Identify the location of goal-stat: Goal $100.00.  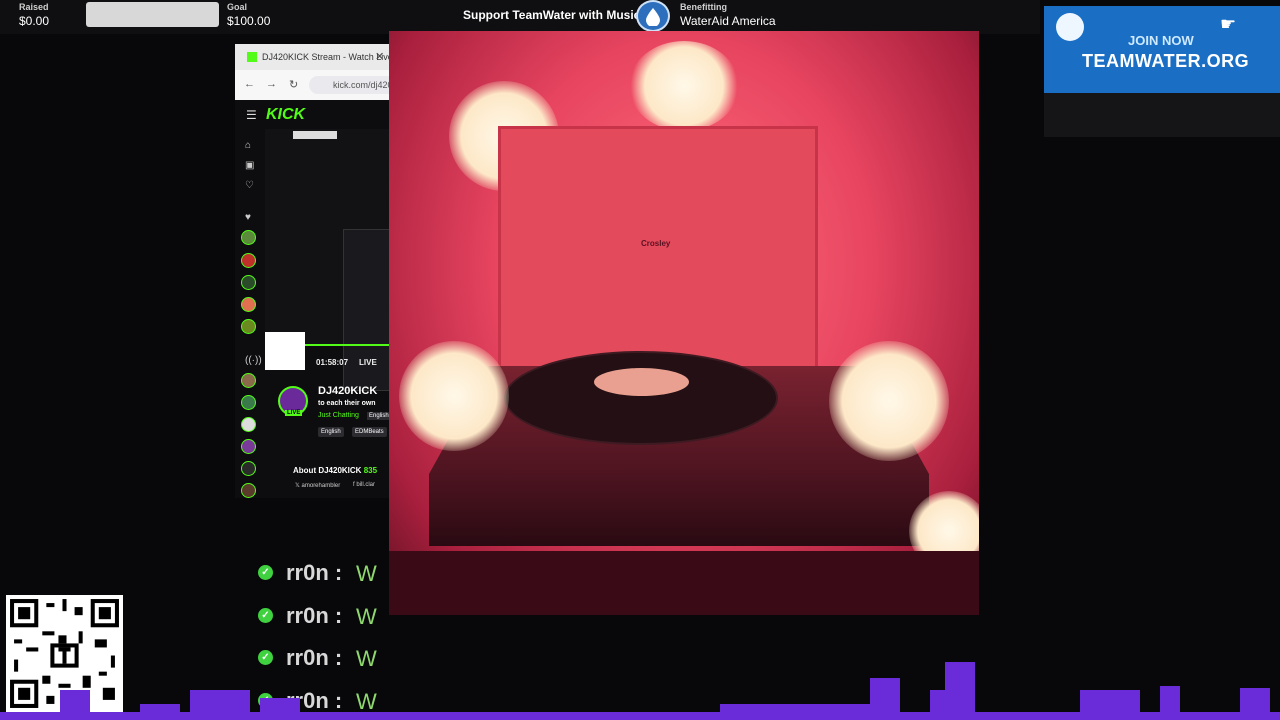
(248, 15).